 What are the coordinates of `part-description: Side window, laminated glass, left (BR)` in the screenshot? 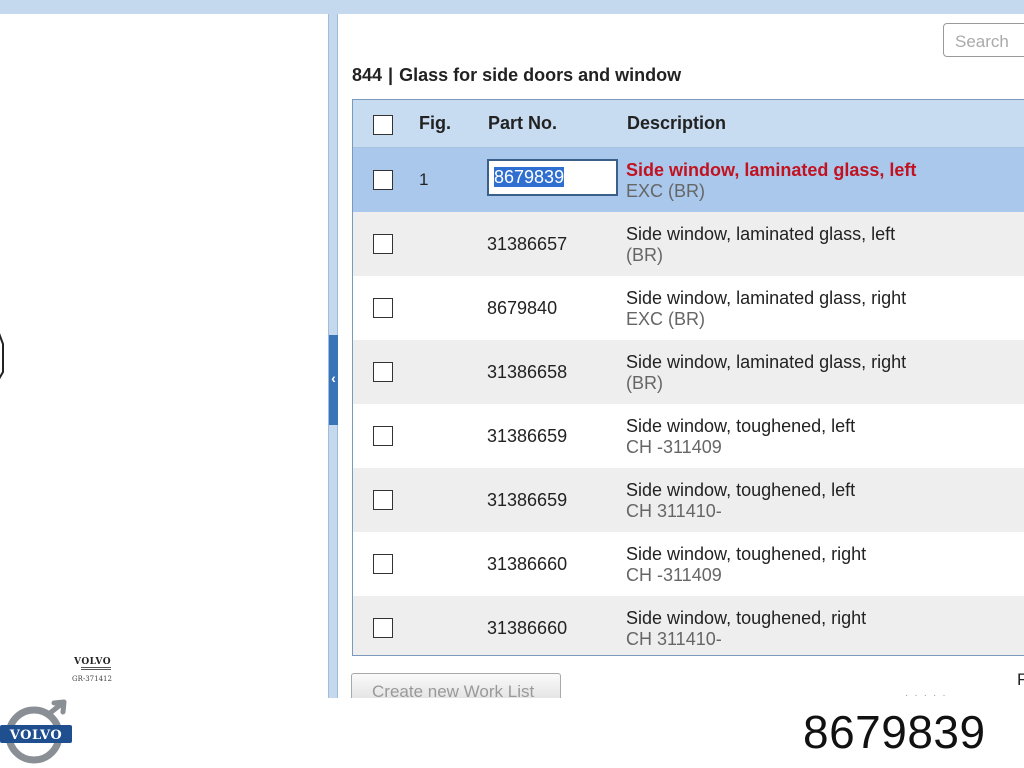 It's located at (760, 245).